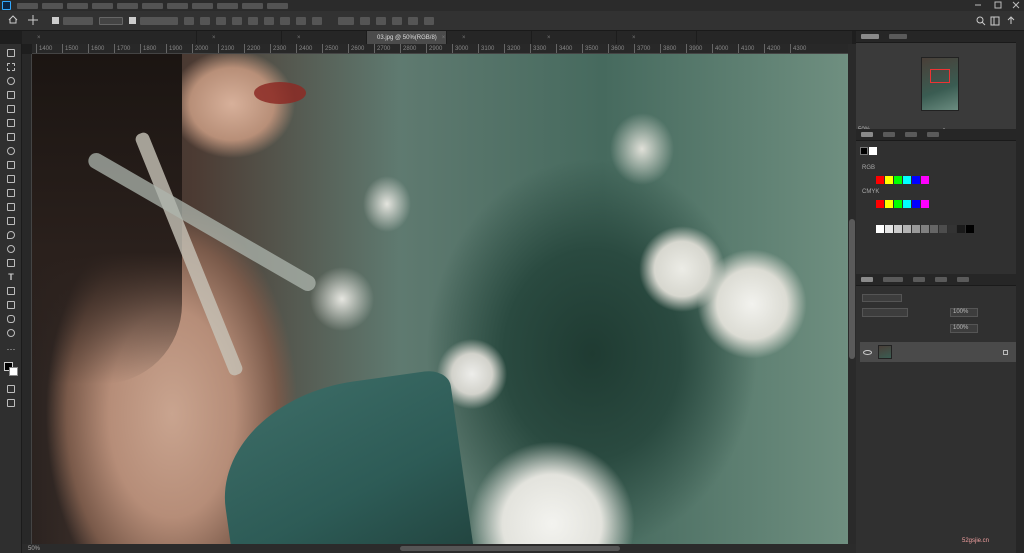 The image size is (1024, 553). Describe the element at coordinates (938, 352) in the screenshot. I see `layer-row-background` at that location.